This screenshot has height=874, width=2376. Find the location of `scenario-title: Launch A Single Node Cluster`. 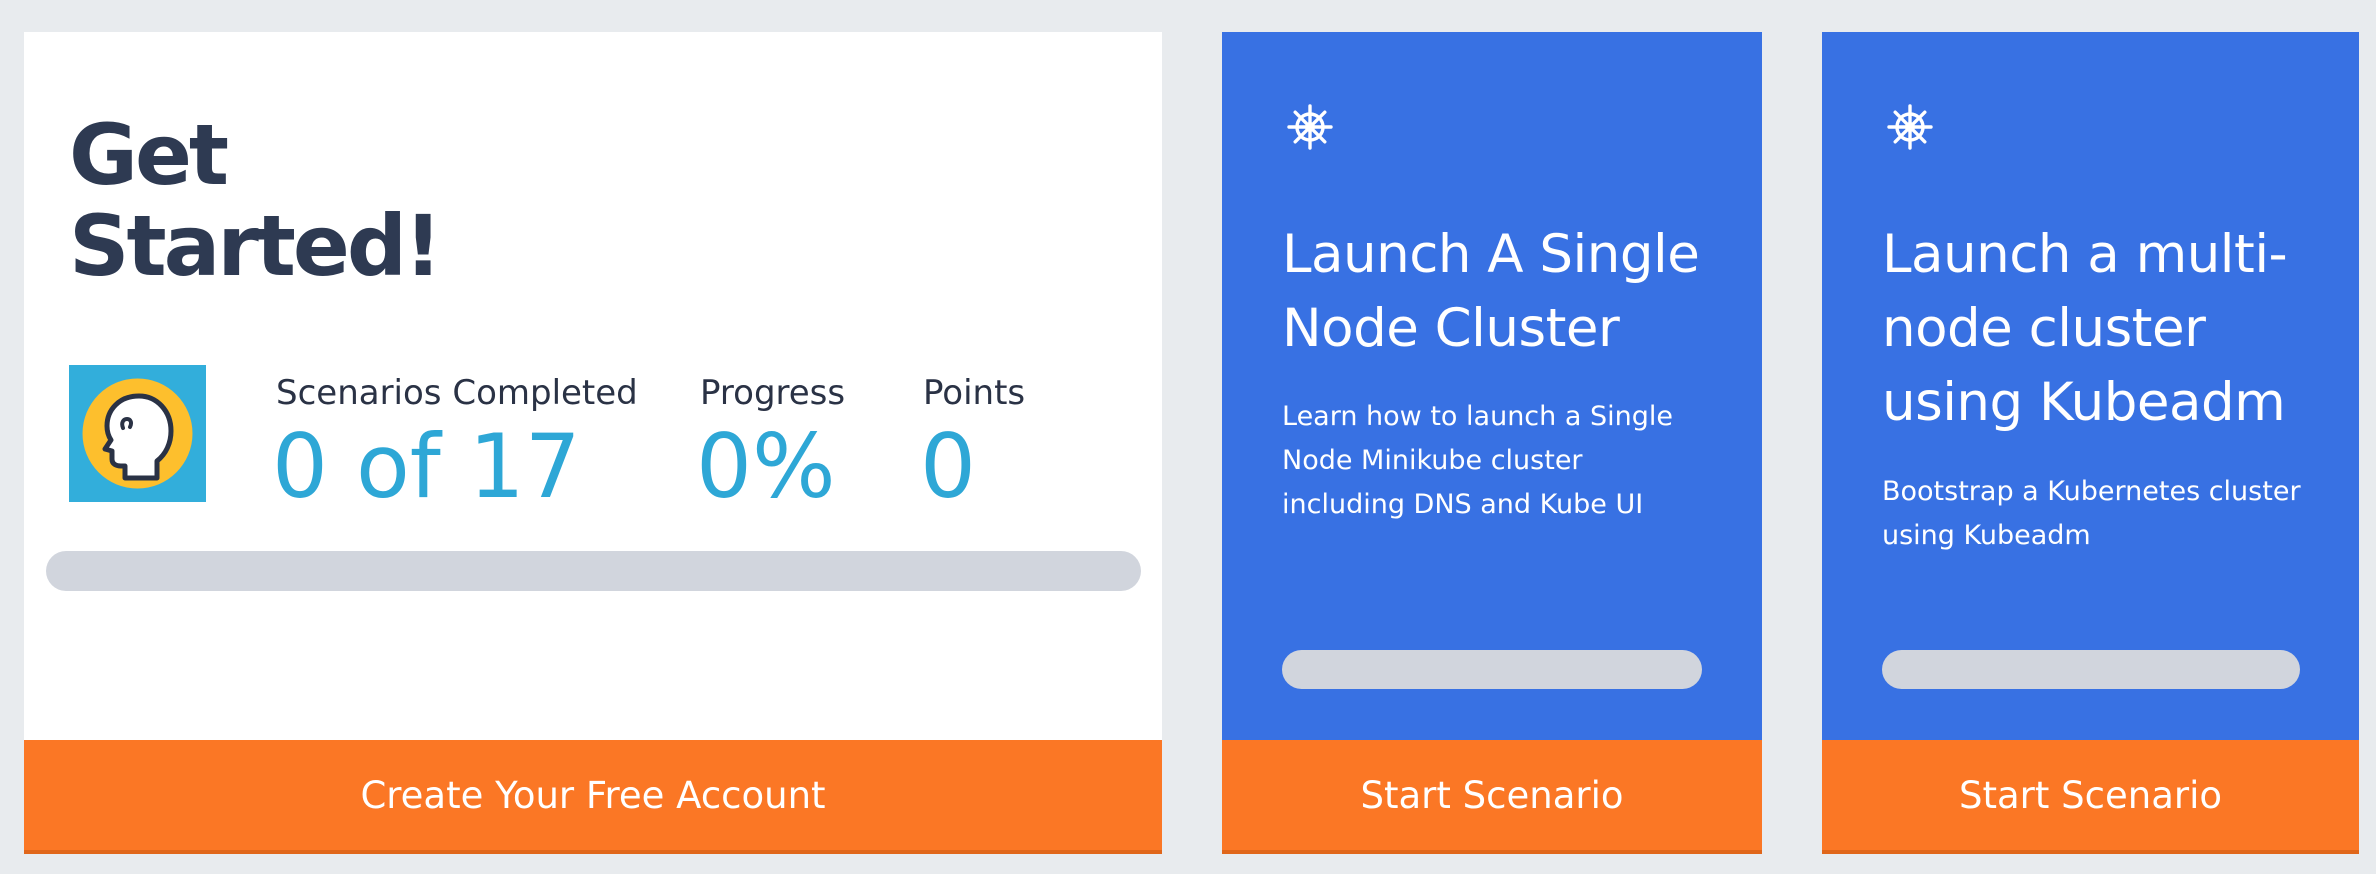

scenario-title: Launch A Single Node Cluster is located at coordinates (1491, 291).